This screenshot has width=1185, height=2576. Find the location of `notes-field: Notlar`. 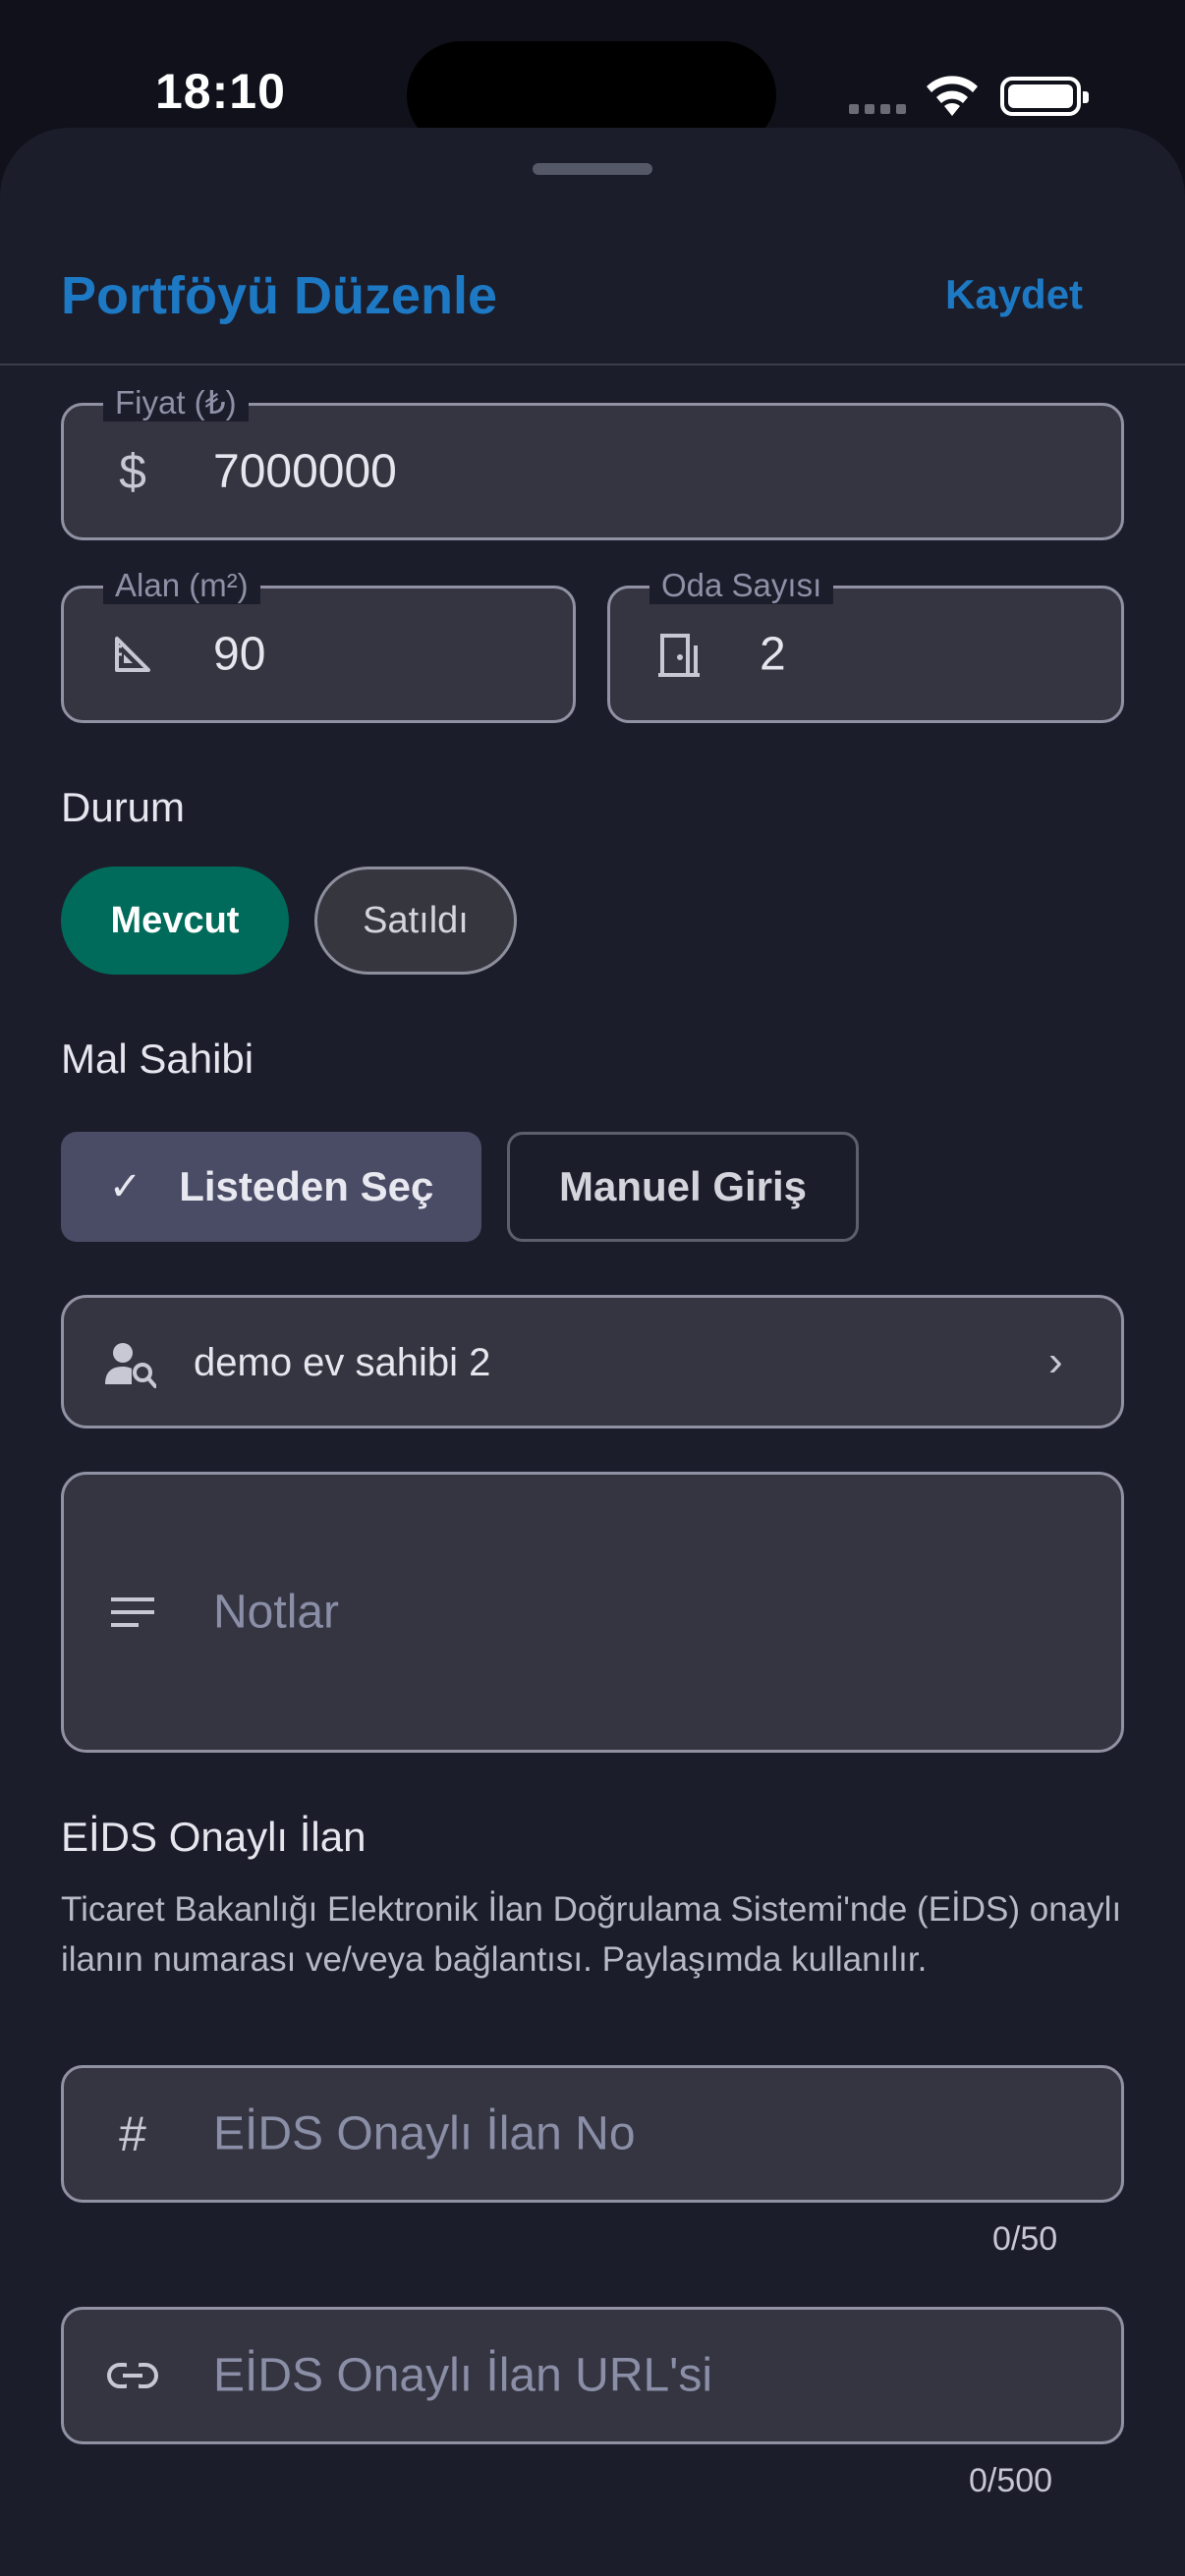

notes-field: Notlar is located at coordinates (592, 1612).